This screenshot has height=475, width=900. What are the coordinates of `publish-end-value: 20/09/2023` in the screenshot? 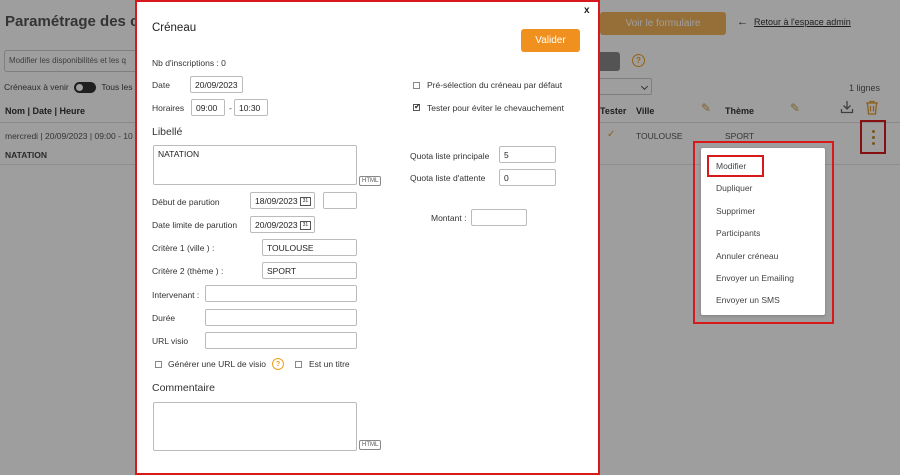 It's located at (276, 225).